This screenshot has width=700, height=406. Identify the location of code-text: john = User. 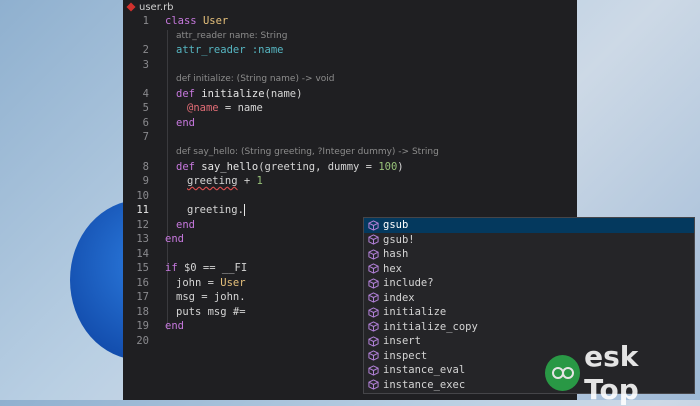
(211, 283).